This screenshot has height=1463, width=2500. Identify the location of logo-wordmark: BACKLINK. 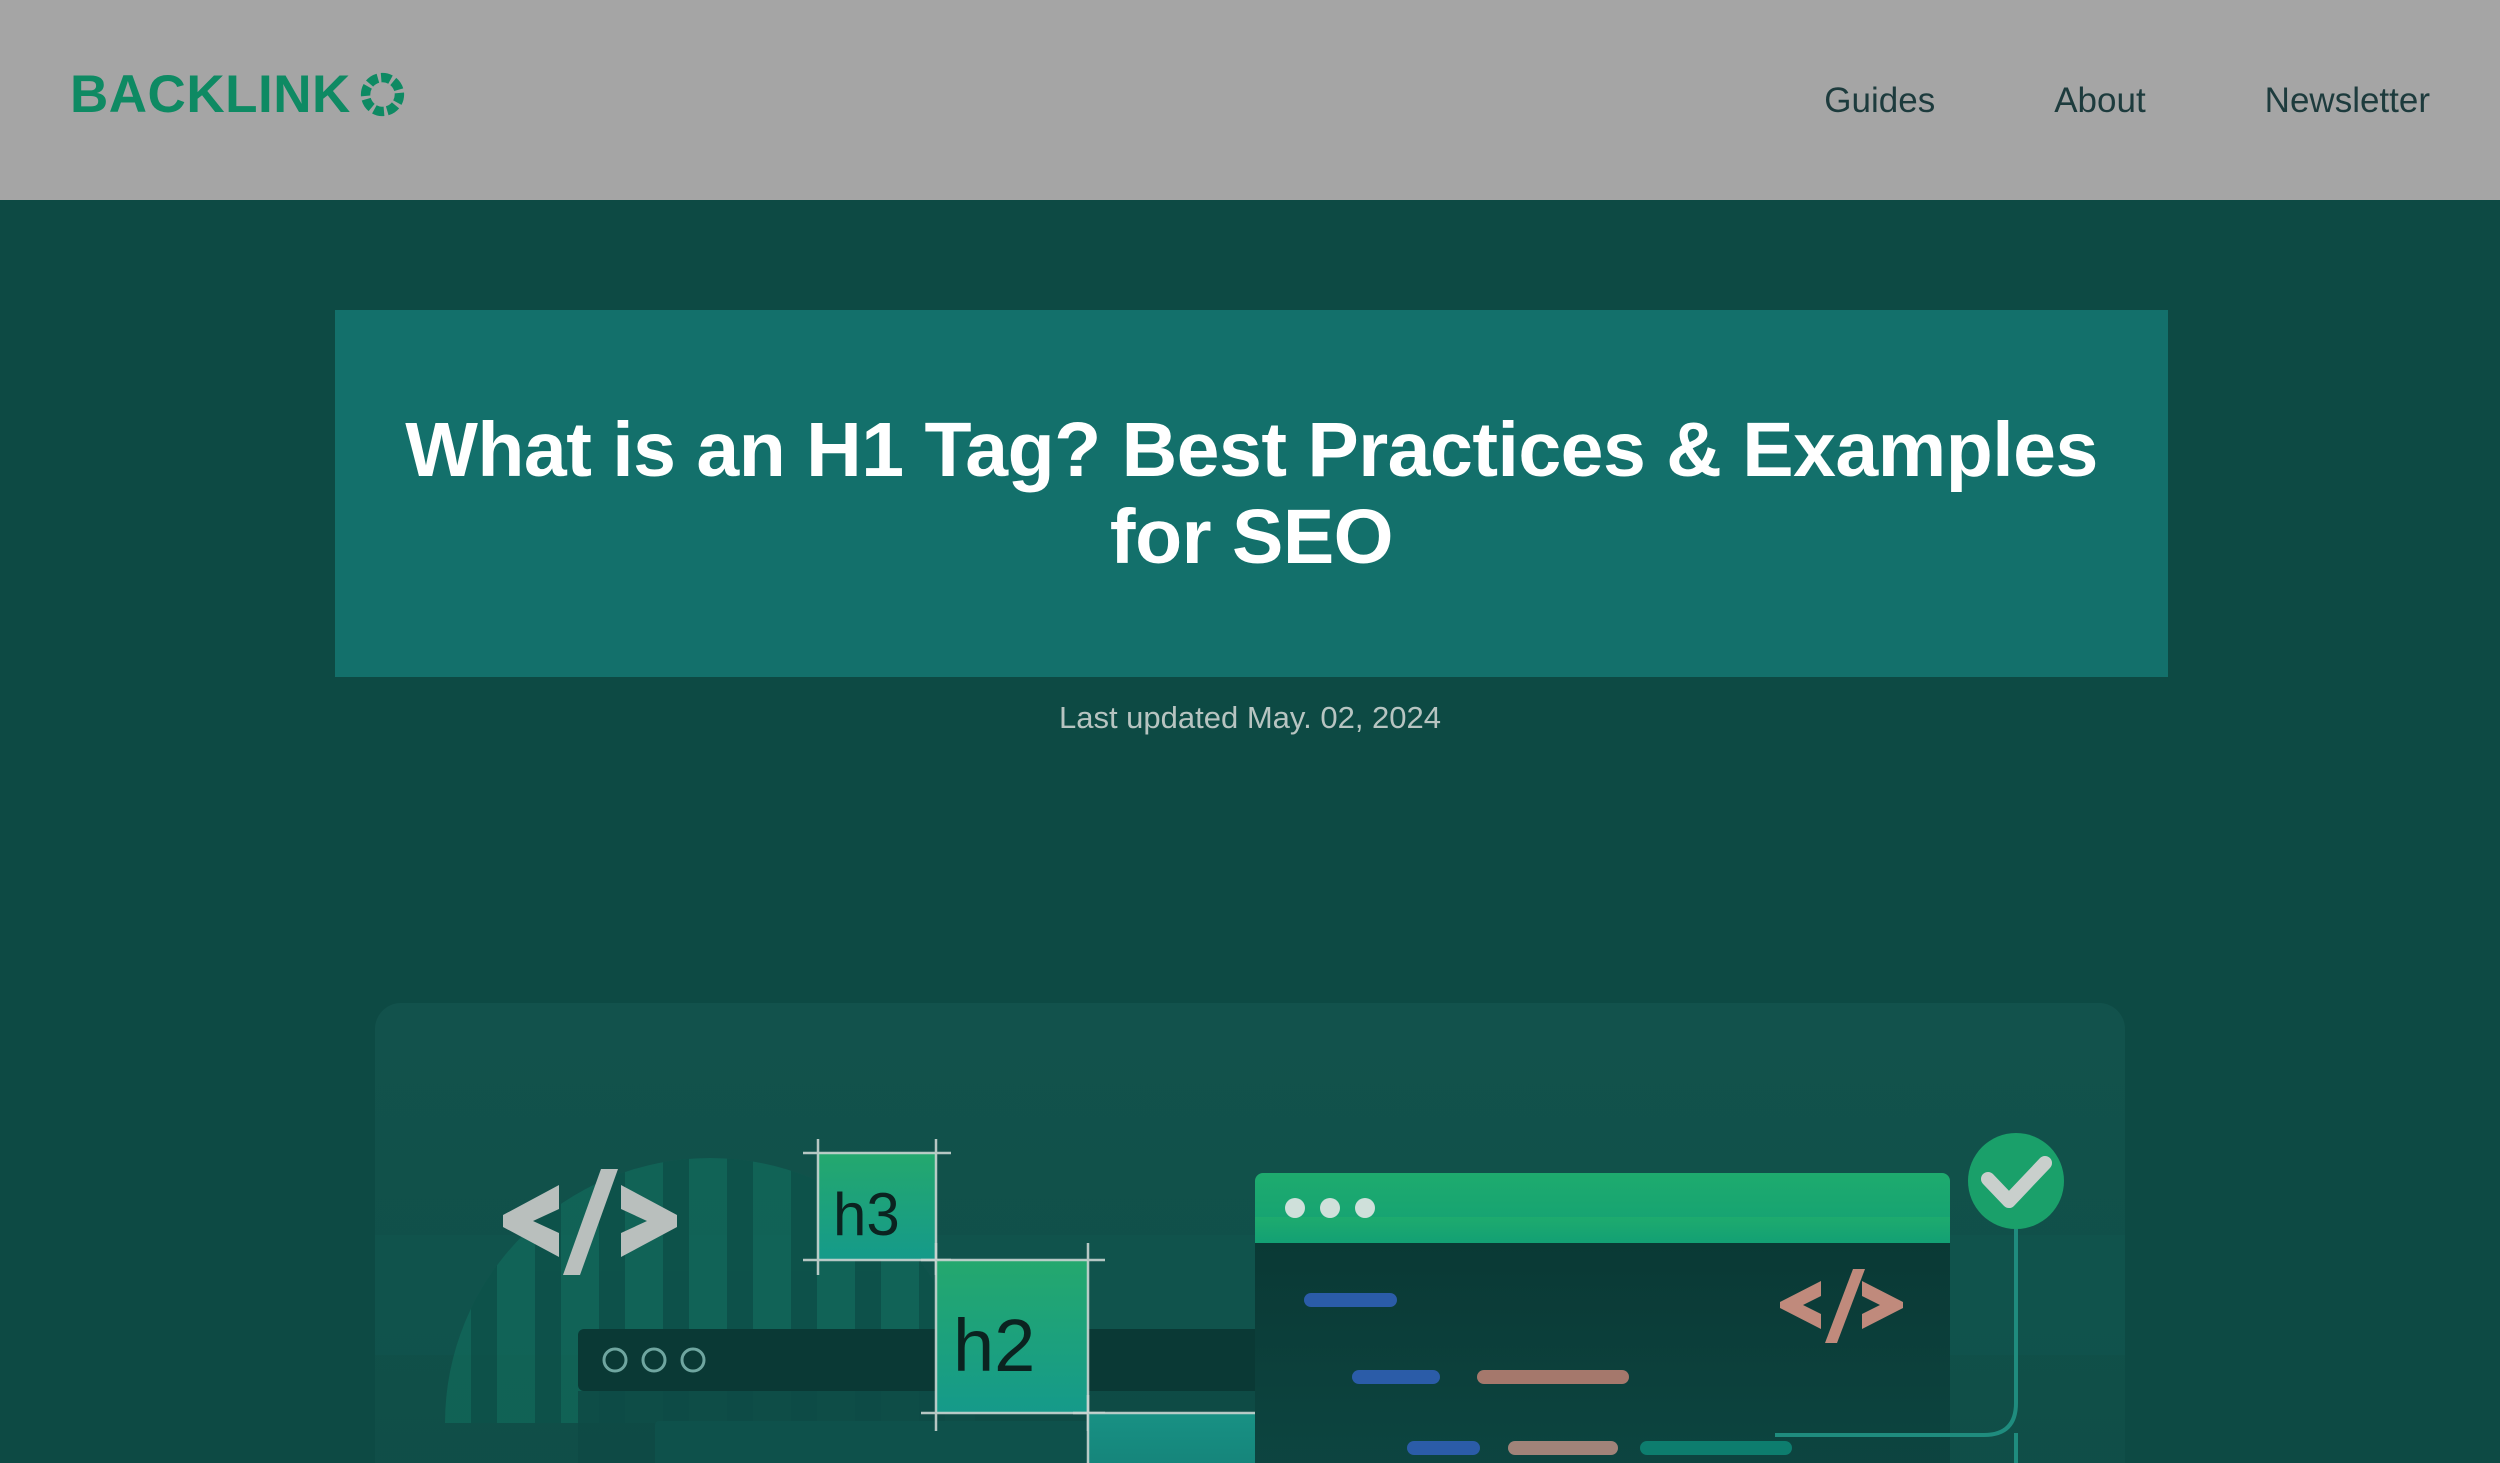
(210, 94).